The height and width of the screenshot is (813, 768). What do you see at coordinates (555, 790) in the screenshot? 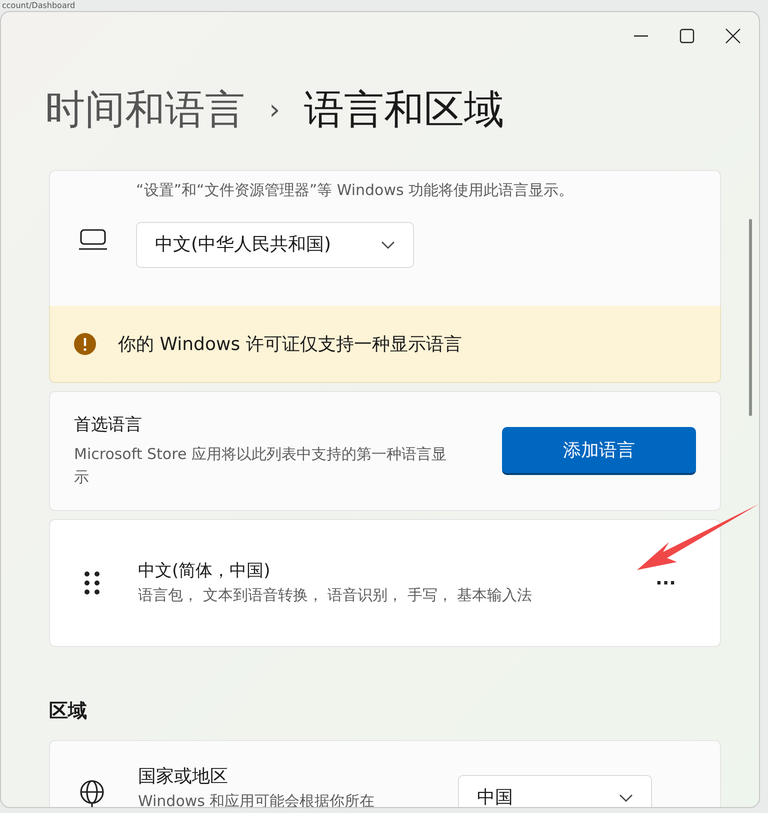
I see `country-dropdown: 中国` at bounding box center [555, 790].